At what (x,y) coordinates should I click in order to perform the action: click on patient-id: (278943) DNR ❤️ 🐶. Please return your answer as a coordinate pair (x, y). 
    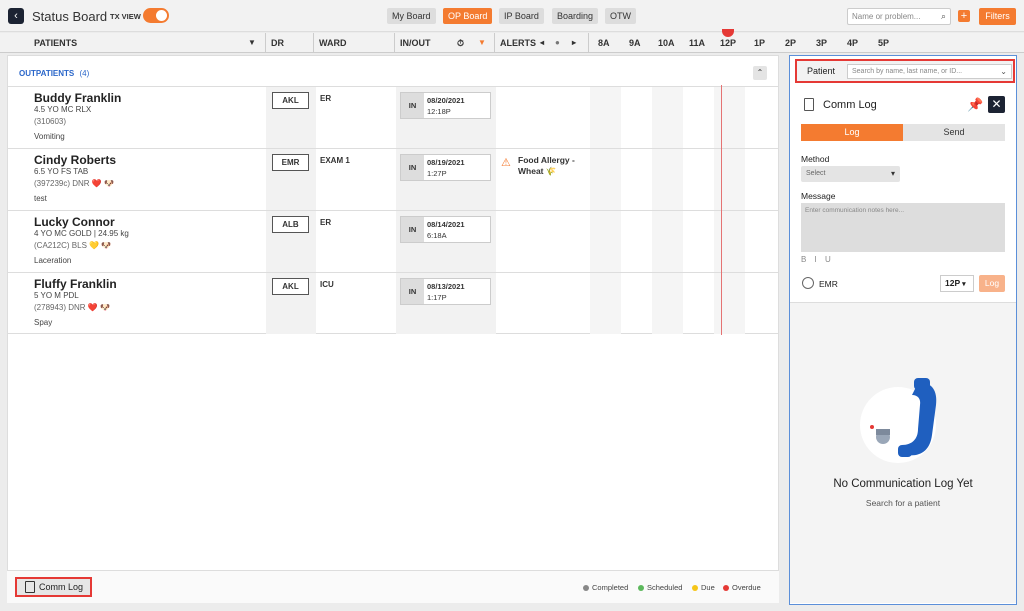
    Looking at the image, I should click on (72, 307).